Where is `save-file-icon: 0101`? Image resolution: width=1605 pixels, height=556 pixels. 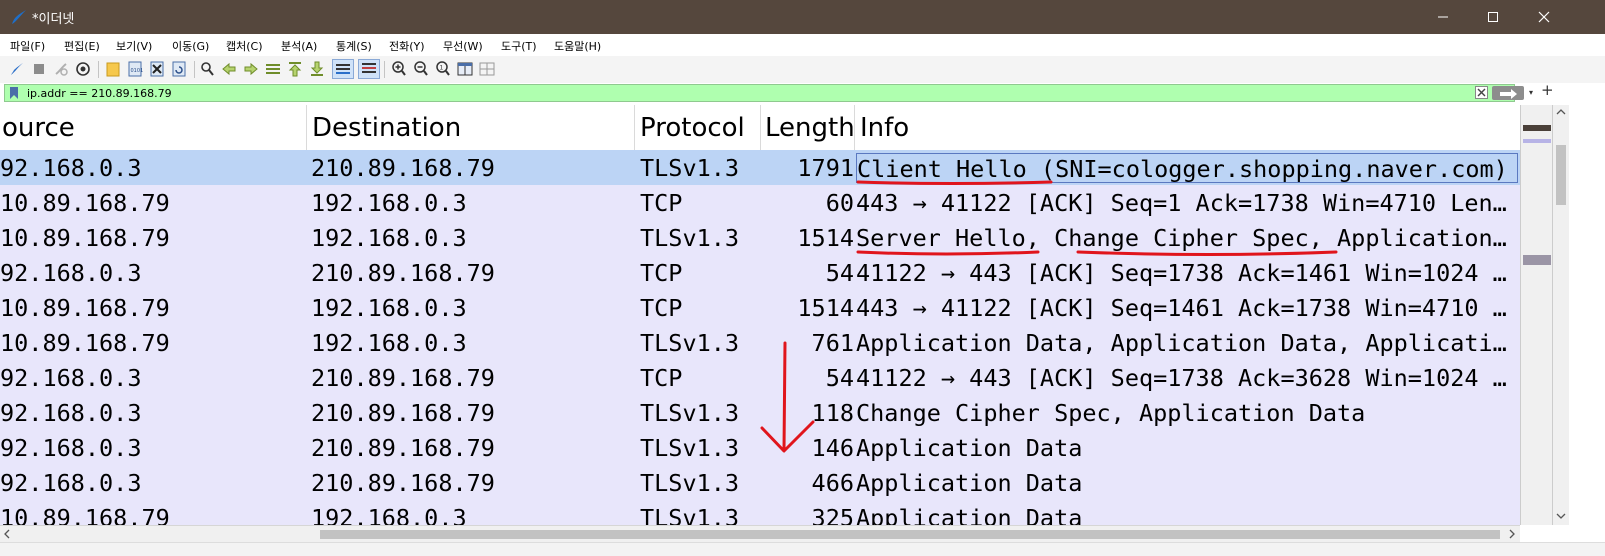
save-file-icon: 0101 is located at coordinates (135, 69).